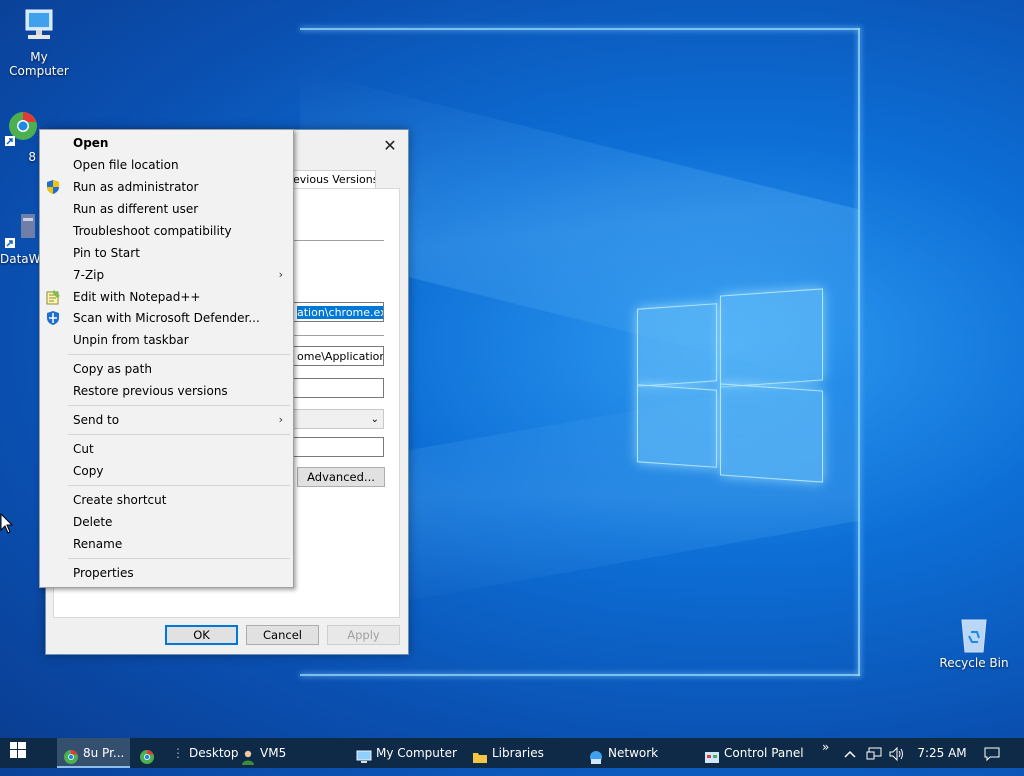 This screenshot has width=1024, height=776. What do you see at coordinates (53, 318) in the screenshot?
I see `defender-shield-icon` at bounding box center [53, 318].